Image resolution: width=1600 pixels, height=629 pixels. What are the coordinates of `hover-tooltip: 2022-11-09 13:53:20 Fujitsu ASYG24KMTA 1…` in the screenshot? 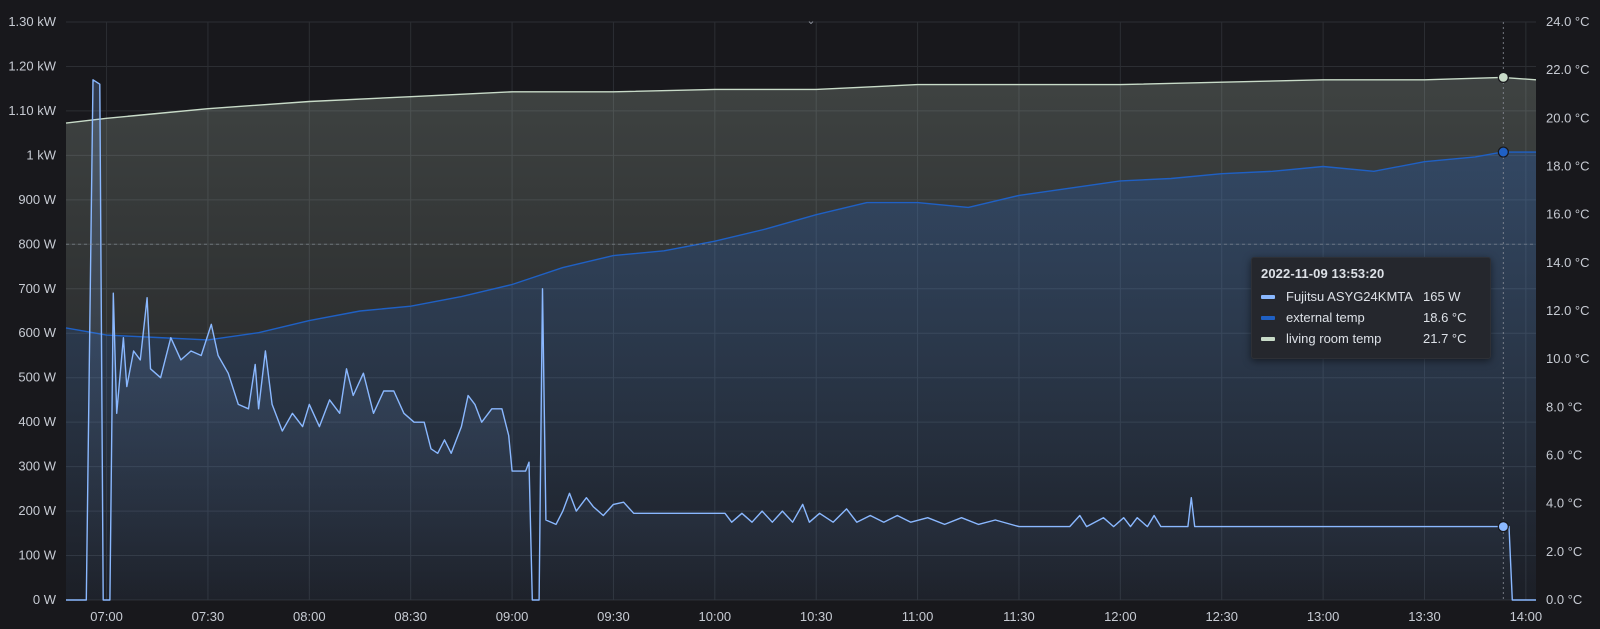 It's located at (1371, 308).